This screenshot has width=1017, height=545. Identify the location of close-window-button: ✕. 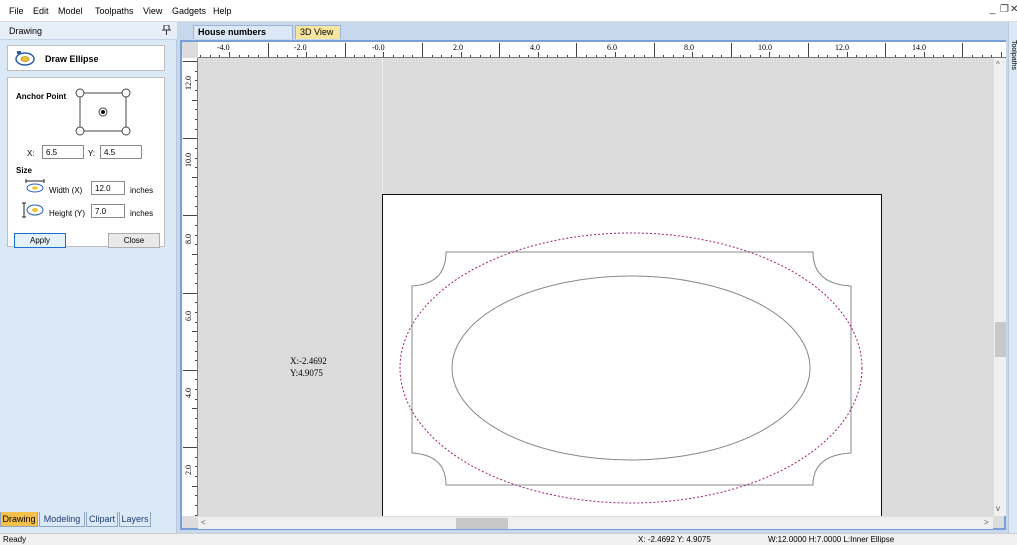
(1013, 9).